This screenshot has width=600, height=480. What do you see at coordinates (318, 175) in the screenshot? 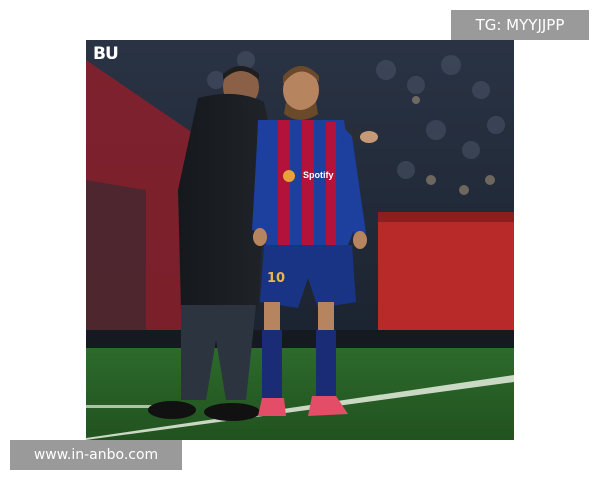
I see `shirt-sponsor-text: Spotify` at bounding box center [318, 175].